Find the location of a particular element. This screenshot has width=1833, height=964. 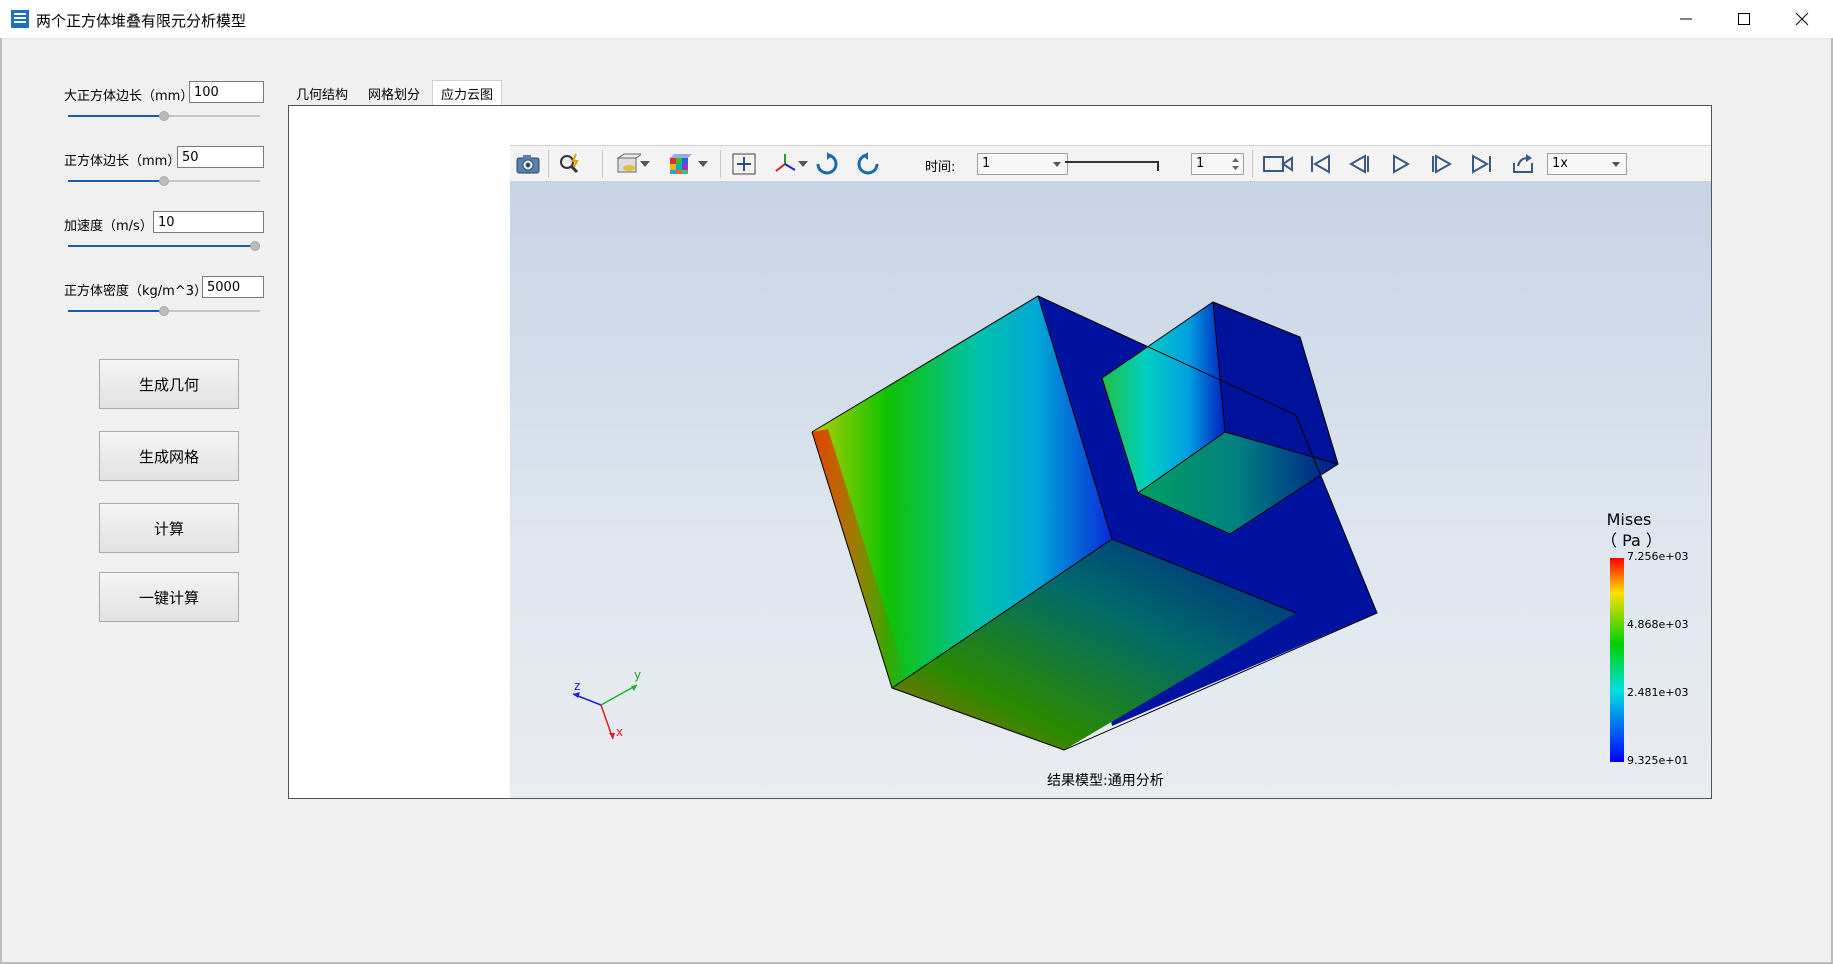

speed-select-value: 1x is located at coordinates (1560, 163).